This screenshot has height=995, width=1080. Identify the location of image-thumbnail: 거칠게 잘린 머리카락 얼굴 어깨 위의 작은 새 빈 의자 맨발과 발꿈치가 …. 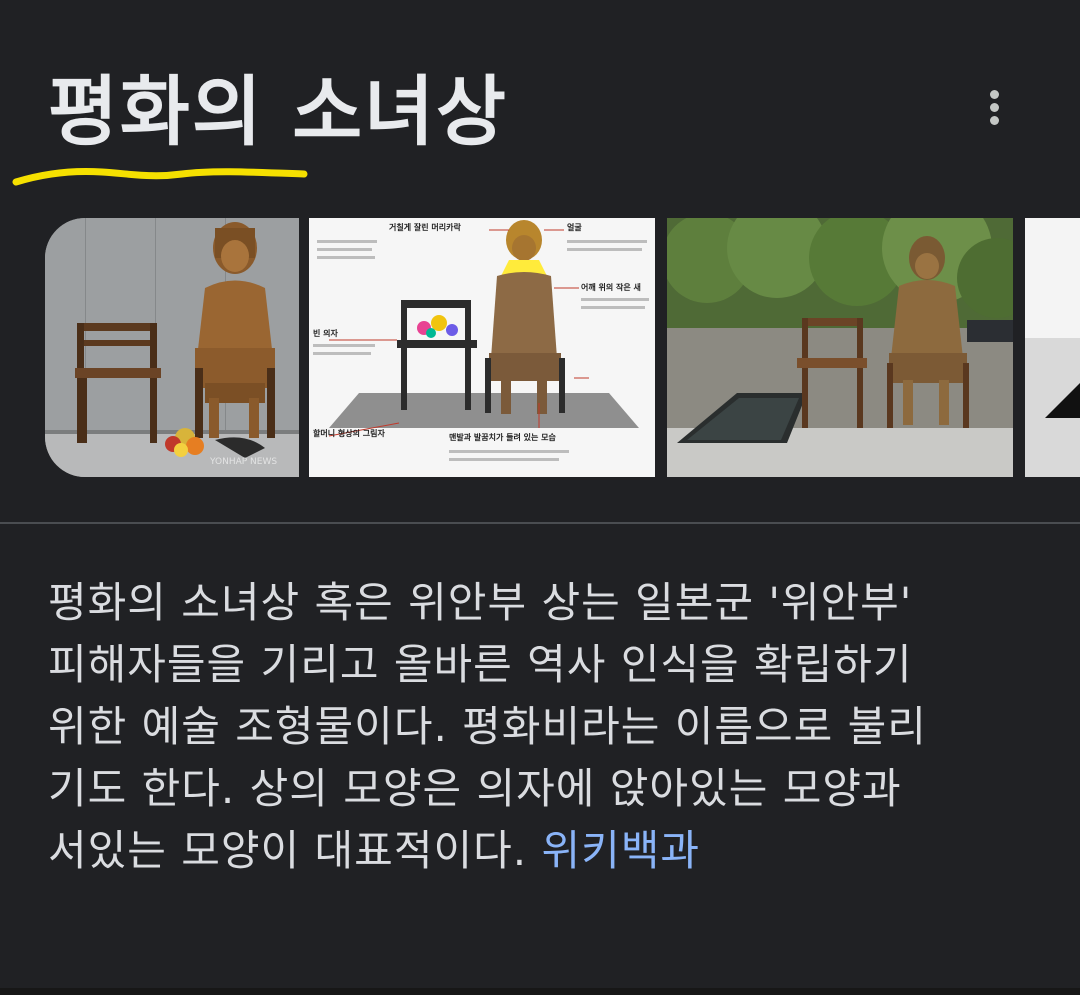
(482, 347).